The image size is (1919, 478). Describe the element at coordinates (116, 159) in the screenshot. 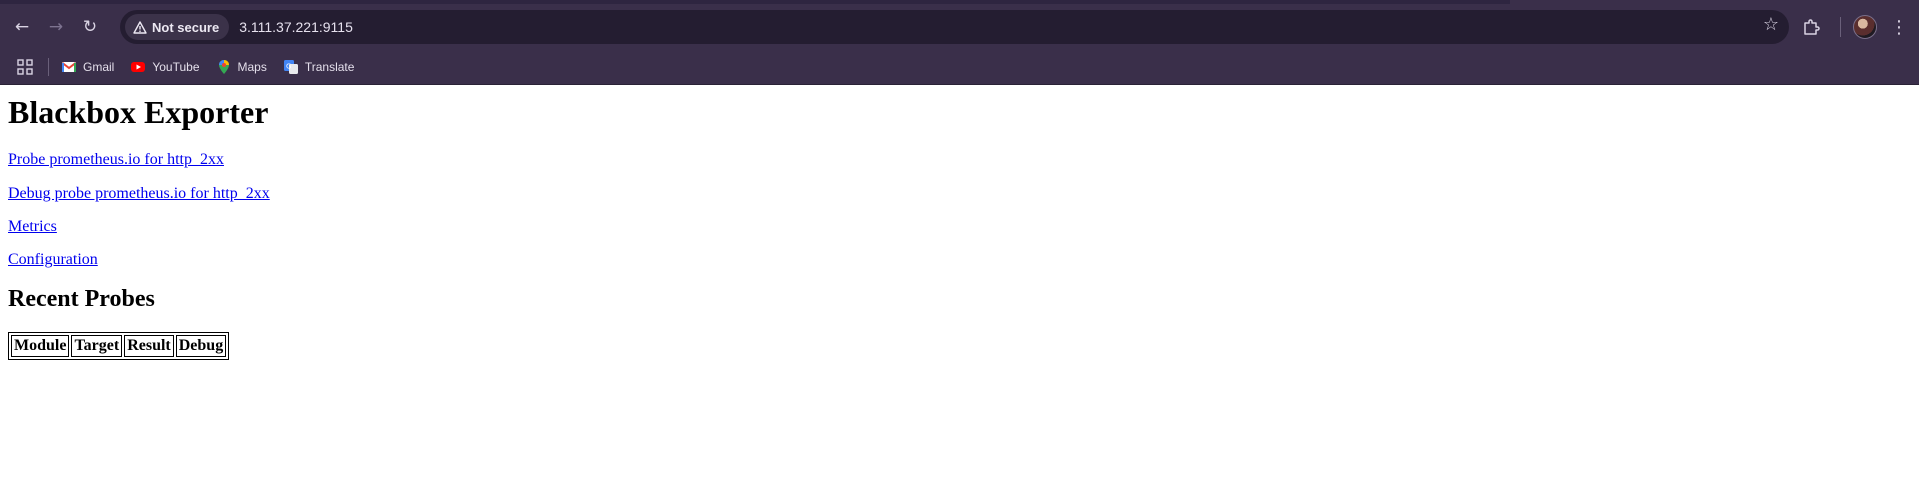

I see `probe-link: Probe prometheus.io for http_2xx` at that location.